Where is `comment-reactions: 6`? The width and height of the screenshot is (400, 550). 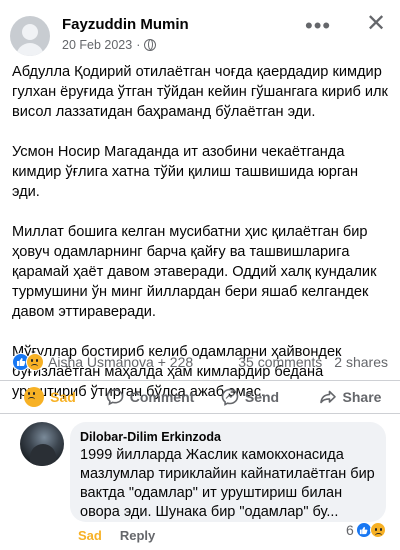
comment-reactions: 6 is located at coordinates (366, 530).